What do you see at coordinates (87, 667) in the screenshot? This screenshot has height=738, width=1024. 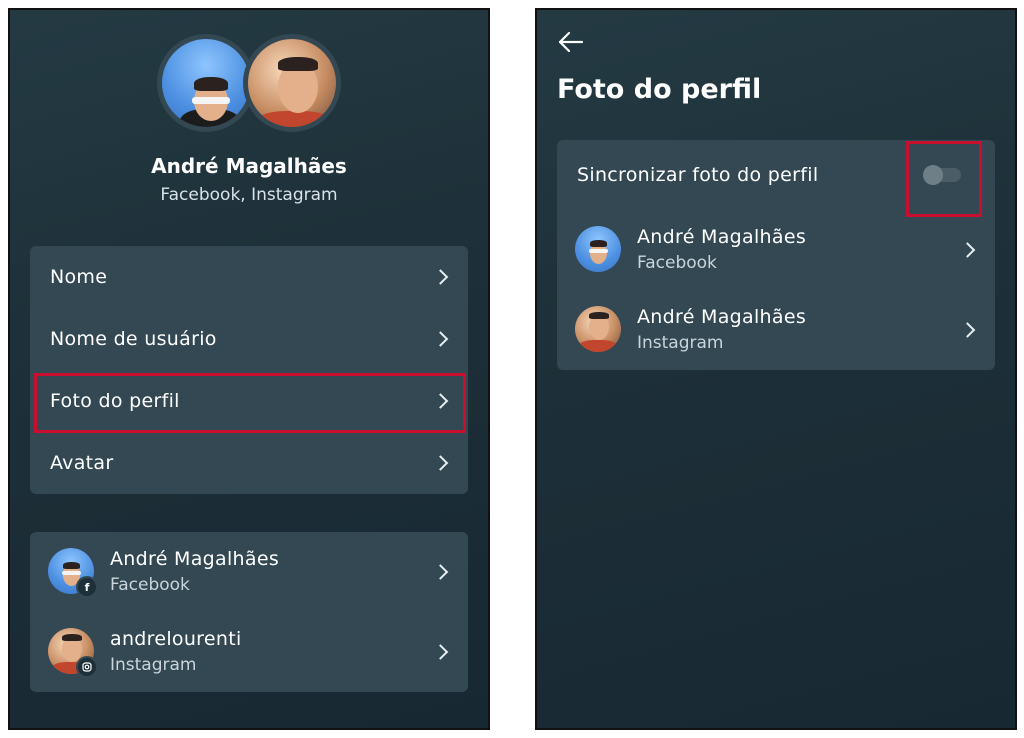 I see `instagram-icon` at bounding box center [87, 667].